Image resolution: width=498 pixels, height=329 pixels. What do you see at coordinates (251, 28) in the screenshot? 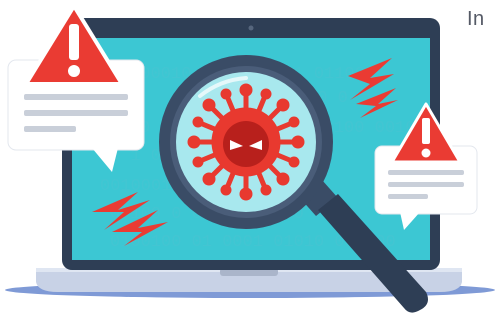
I see `webcam` at bounding box center [251, 28].